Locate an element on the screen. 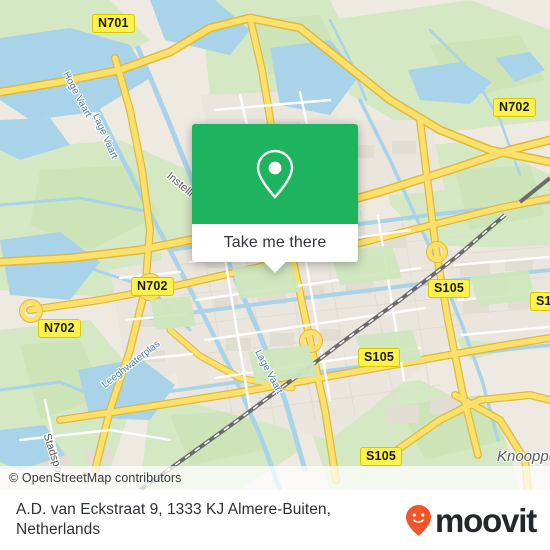  road-shield: N701 is located at coordinates (113, 23).